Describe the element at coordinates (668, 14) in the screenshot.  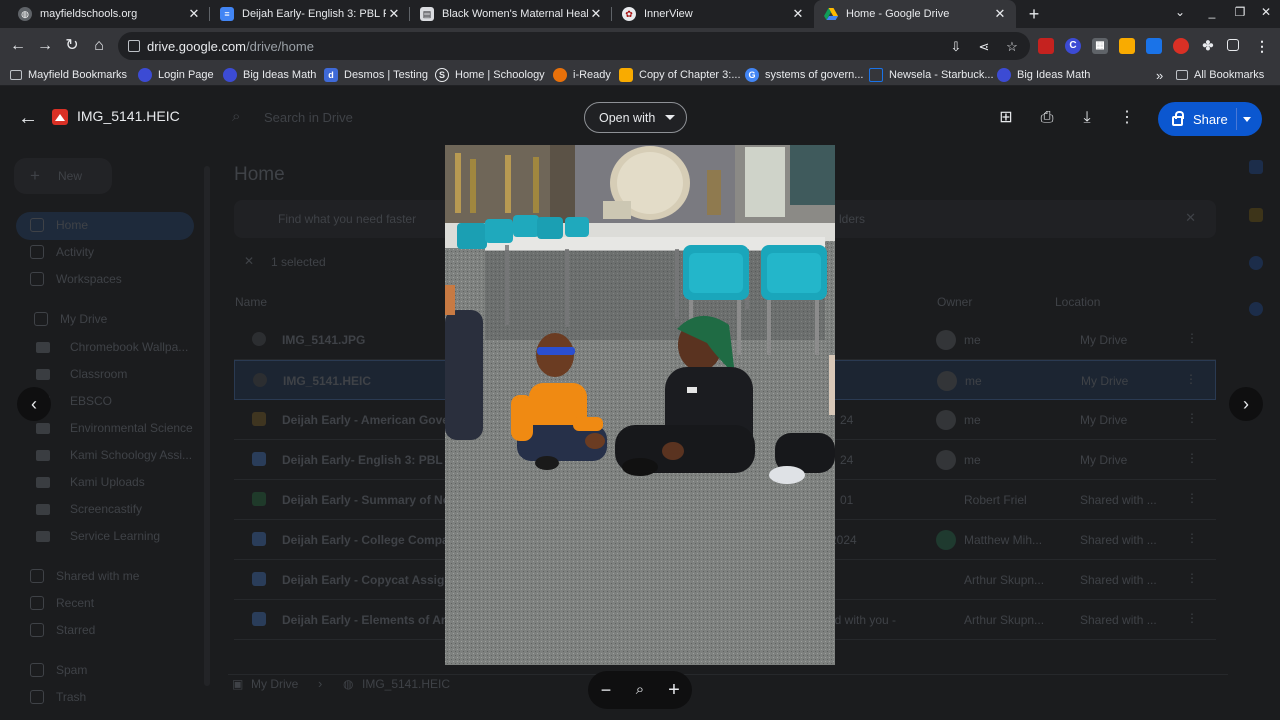
I see `tab-title: InnerView` at that location.